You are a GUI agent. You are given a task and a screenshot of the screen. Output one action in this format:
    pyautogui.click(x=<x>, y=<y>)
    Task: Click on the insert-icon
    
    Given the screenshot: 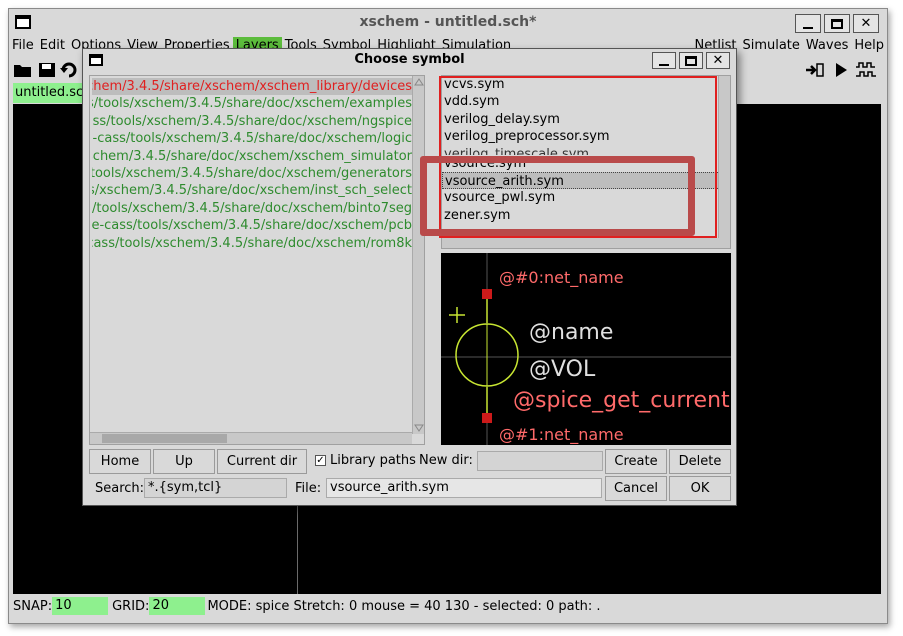 What is the action you would take?
    pyautogui.click(x=815, y=70)
    